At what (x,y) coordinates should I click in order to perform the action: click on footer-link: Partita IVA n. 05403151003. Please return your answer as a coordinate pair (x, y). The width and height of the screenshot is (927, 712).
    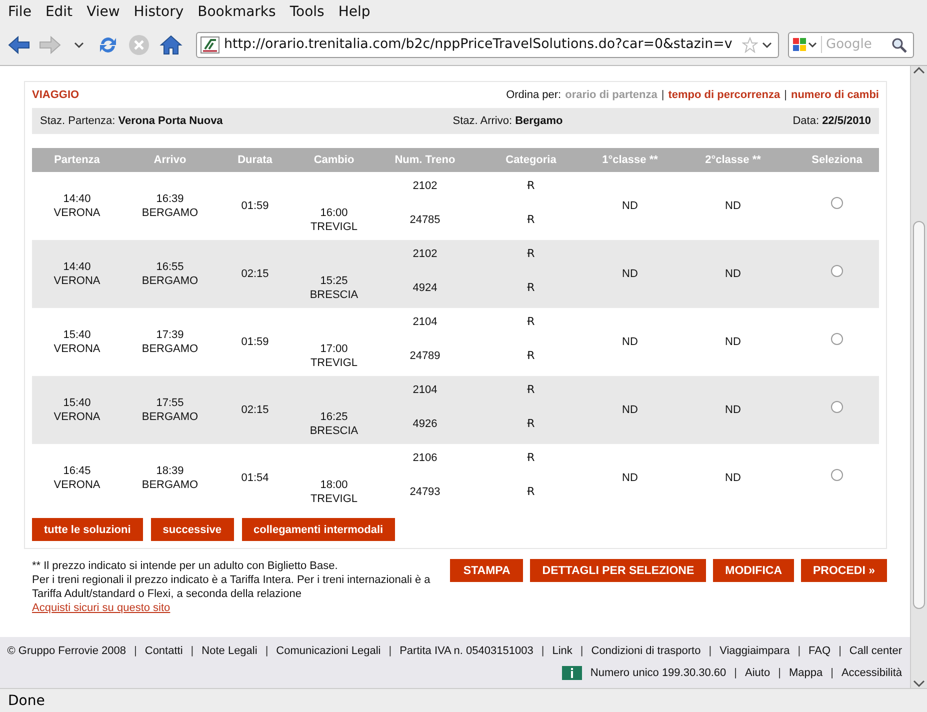
    Looking at the image, I should click on (467, 651).